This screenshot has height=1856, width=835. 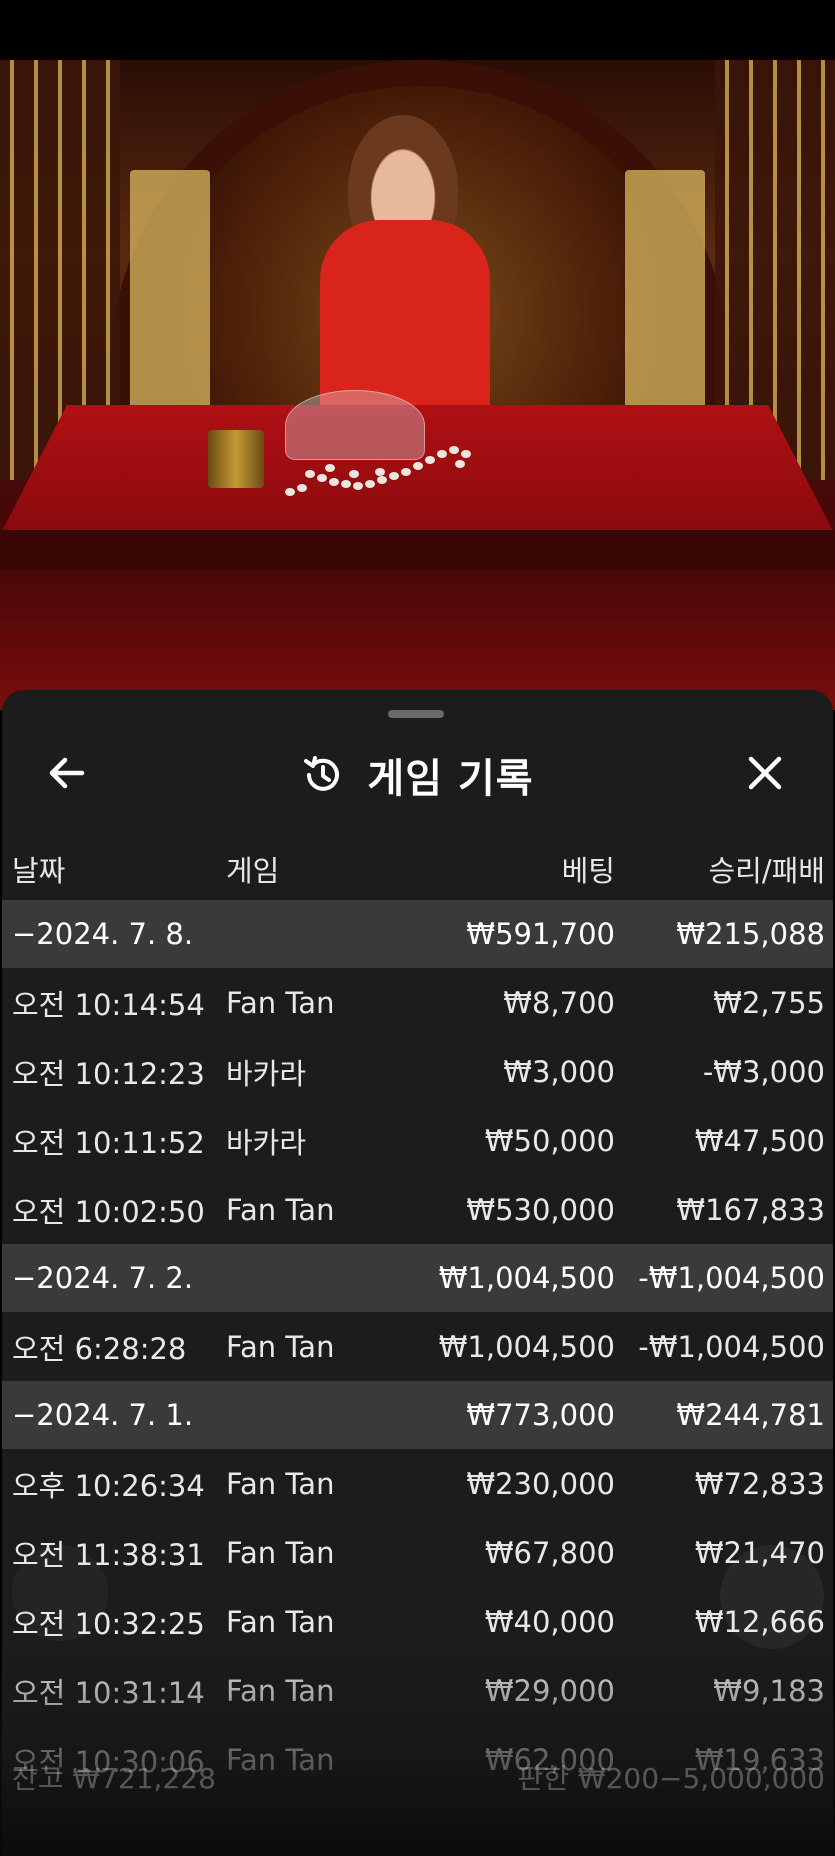 I want to click on drag-handle, so click(x=416, y=714).